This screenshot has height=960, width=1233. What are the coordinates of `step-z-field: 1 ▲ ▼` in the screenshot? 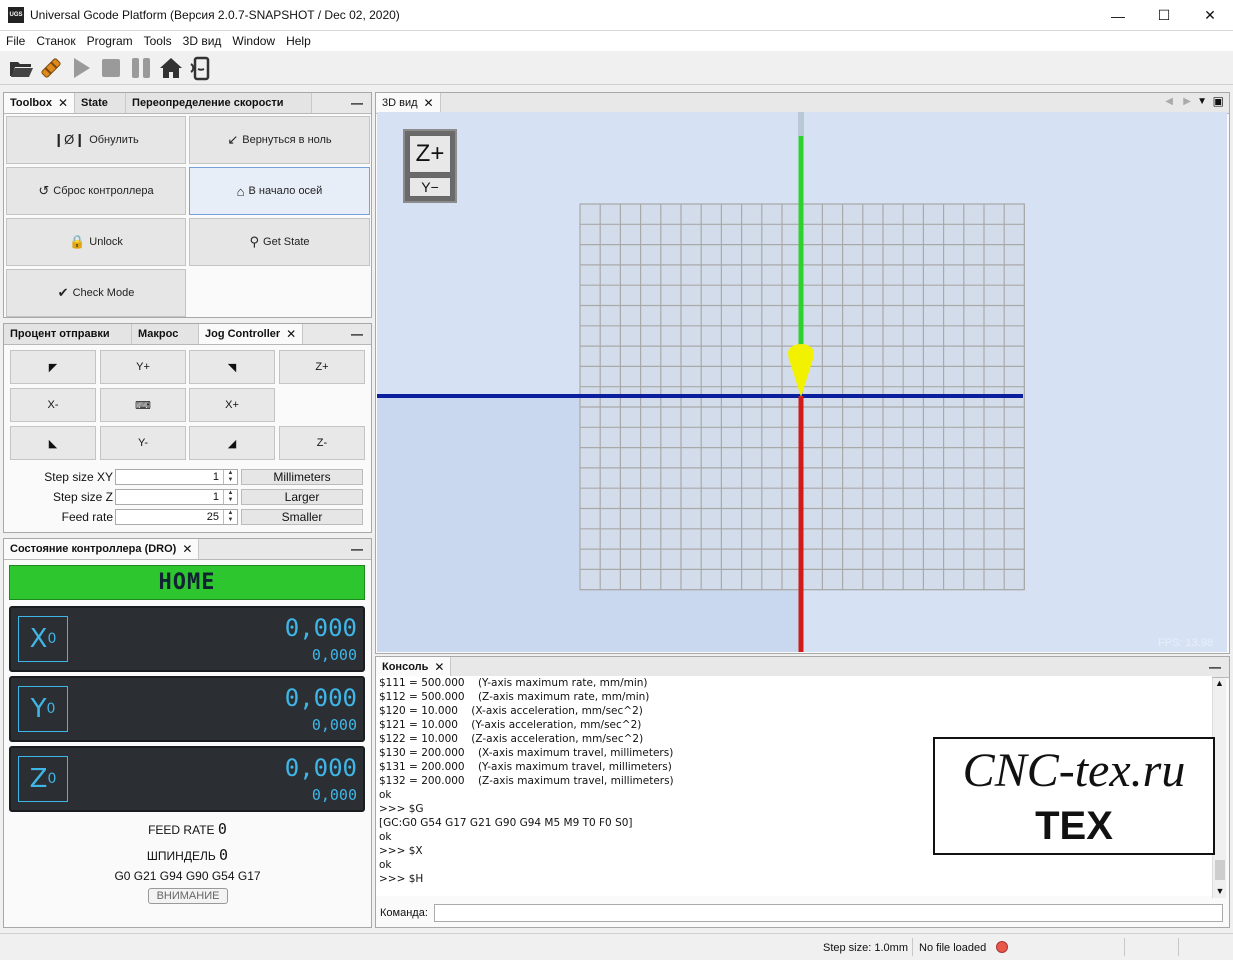 It's located at (176, 497).